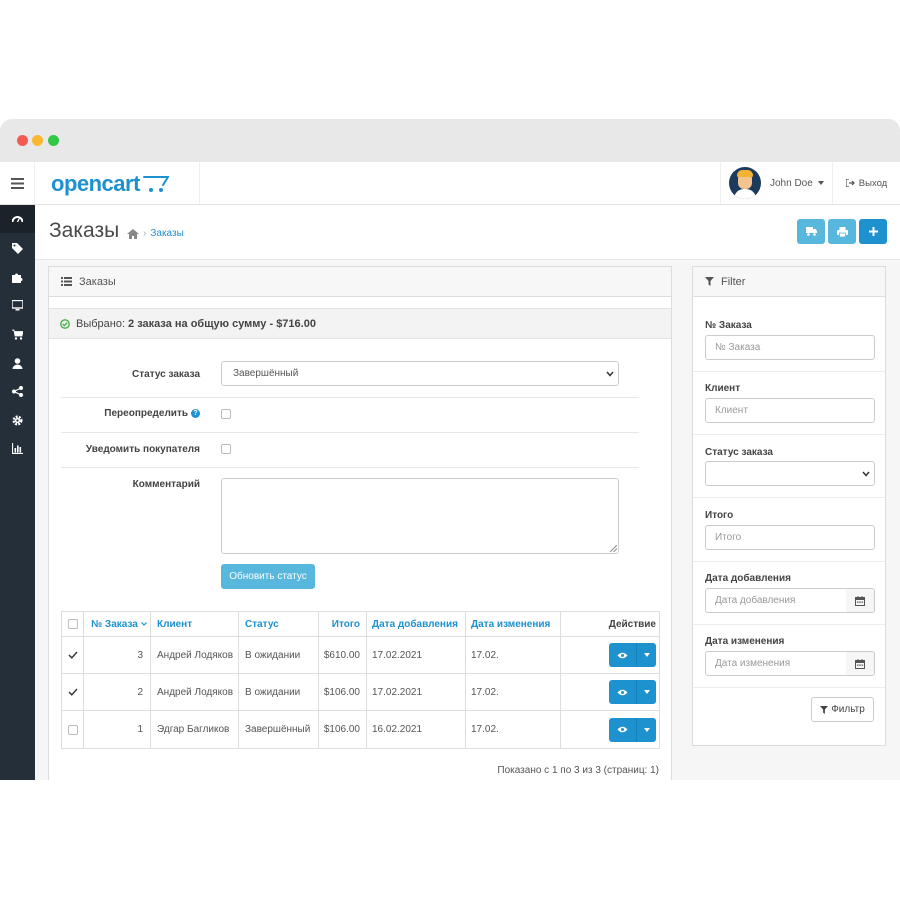  Describe the element at coordinates (226, 449) in the screenshot. I see `notify-checkbox` at that location.